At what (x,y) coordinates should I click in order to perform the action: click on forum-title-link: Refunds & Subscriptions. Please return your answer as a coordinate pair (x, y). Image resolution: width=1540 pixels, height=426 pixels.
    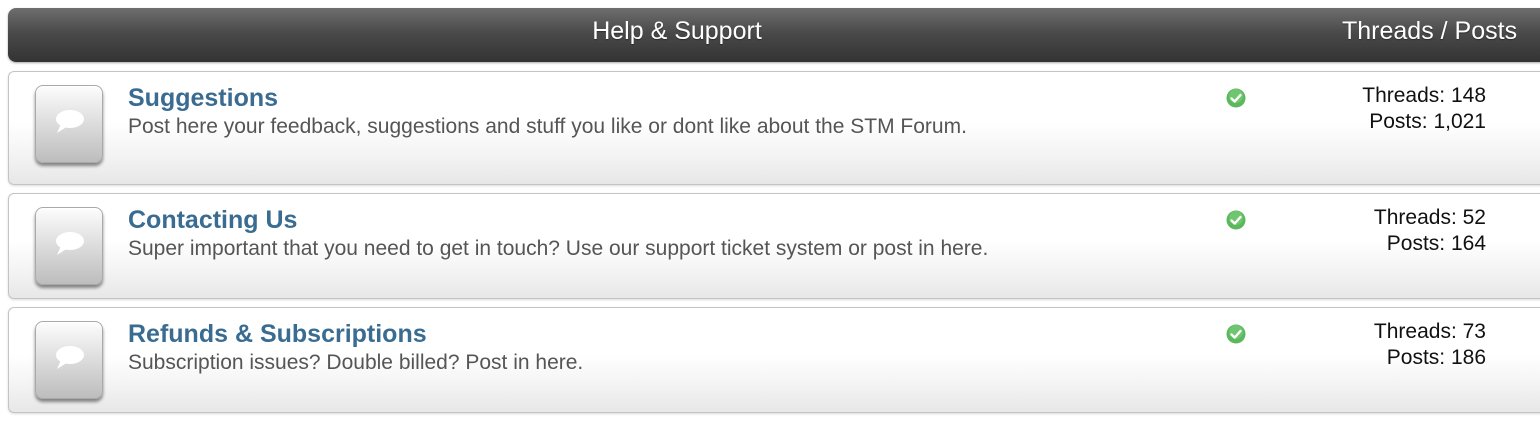
    Looking at the image, I should click on (277, 334).